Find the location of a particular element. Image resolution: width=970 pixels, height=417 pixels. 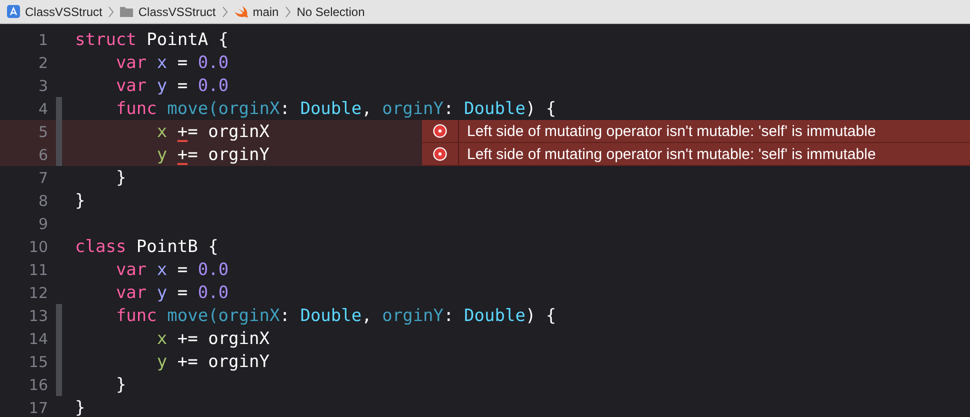

line-number: 10 is located at coordinates (38, 247).